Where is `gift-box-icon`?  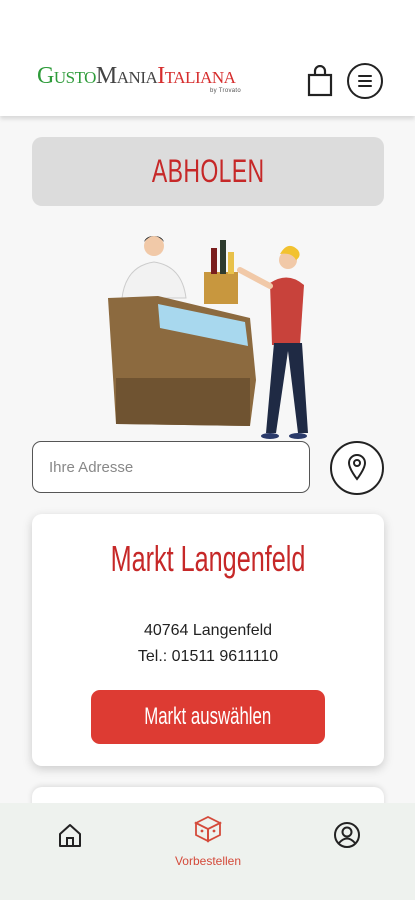
gift-box-icon is located at coordinates (208, 829).